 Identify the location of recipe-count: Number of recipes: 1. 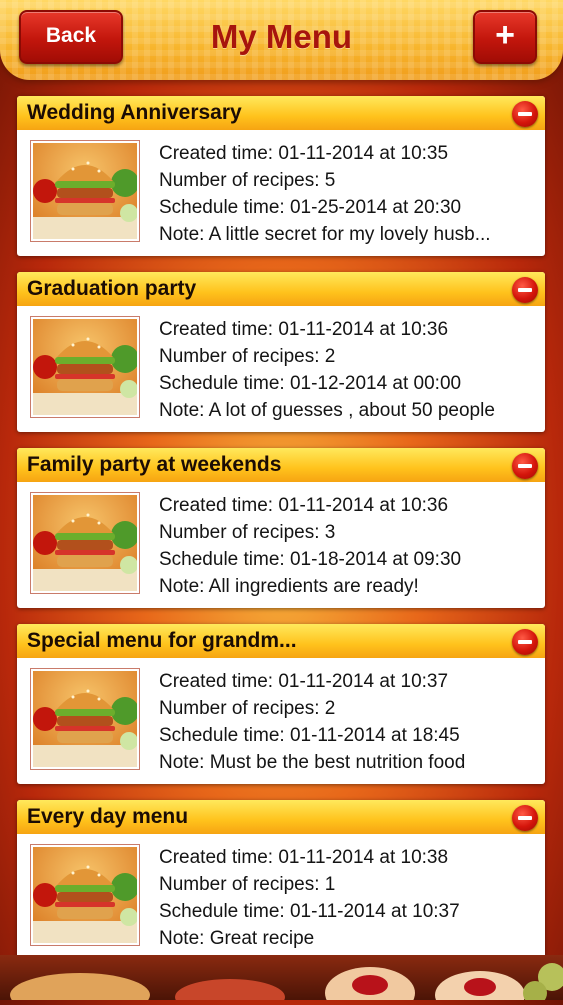
(247, 884).